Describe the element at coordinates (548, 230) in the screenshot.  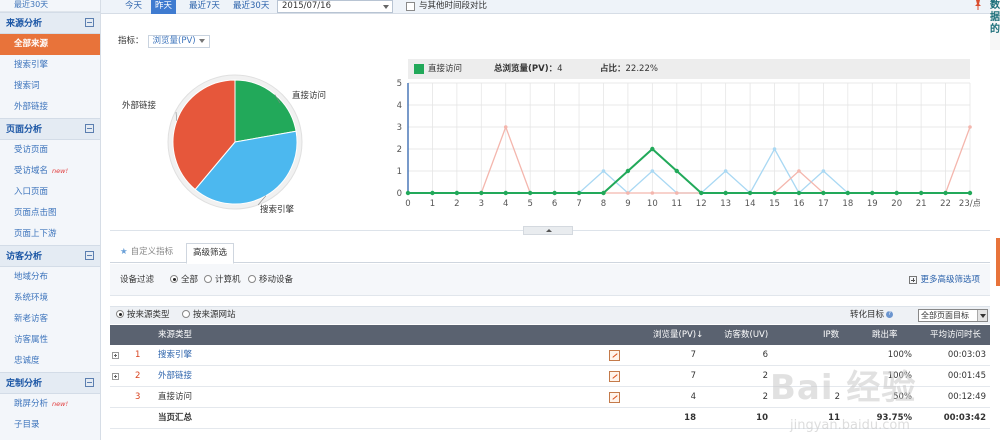
I see `collapse-chart-handle` at that location.